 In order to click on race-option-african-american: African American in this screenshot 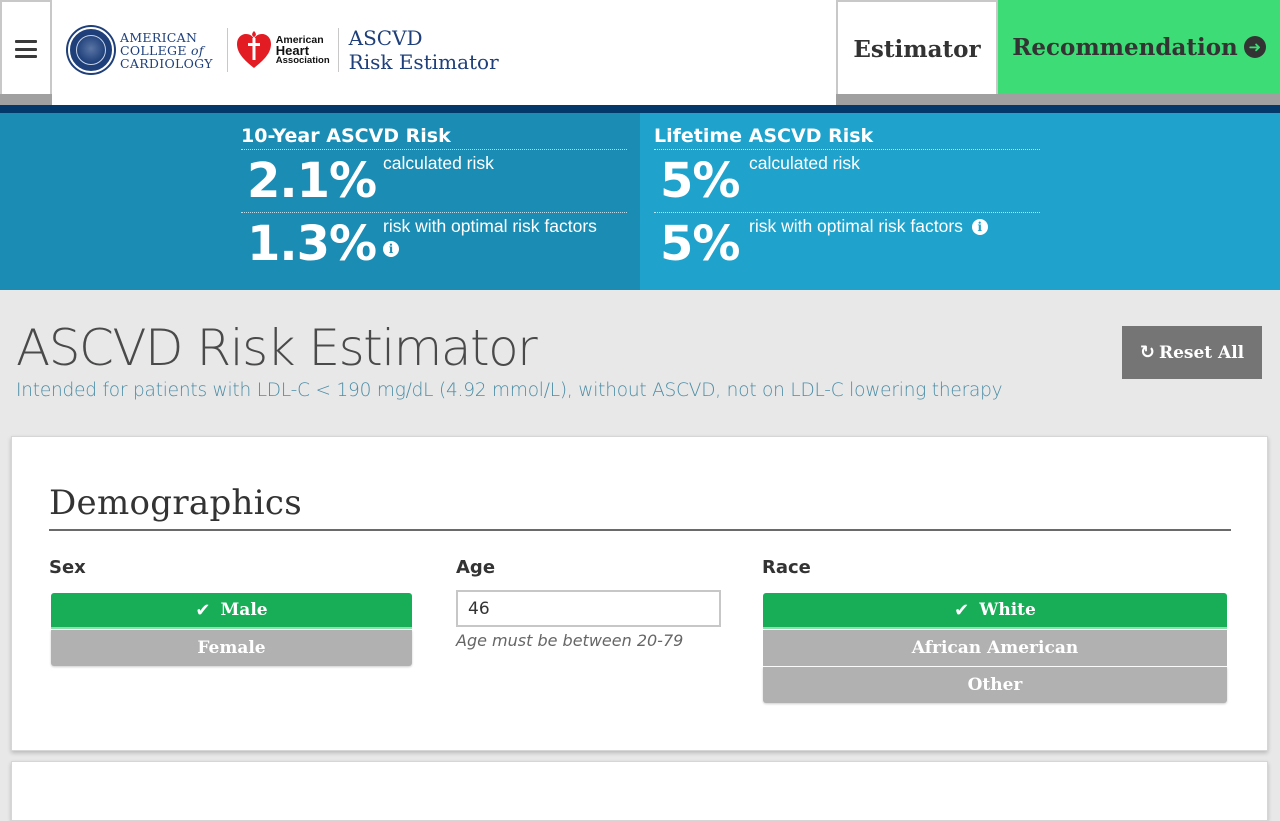, I will do `click(995, 648)`.